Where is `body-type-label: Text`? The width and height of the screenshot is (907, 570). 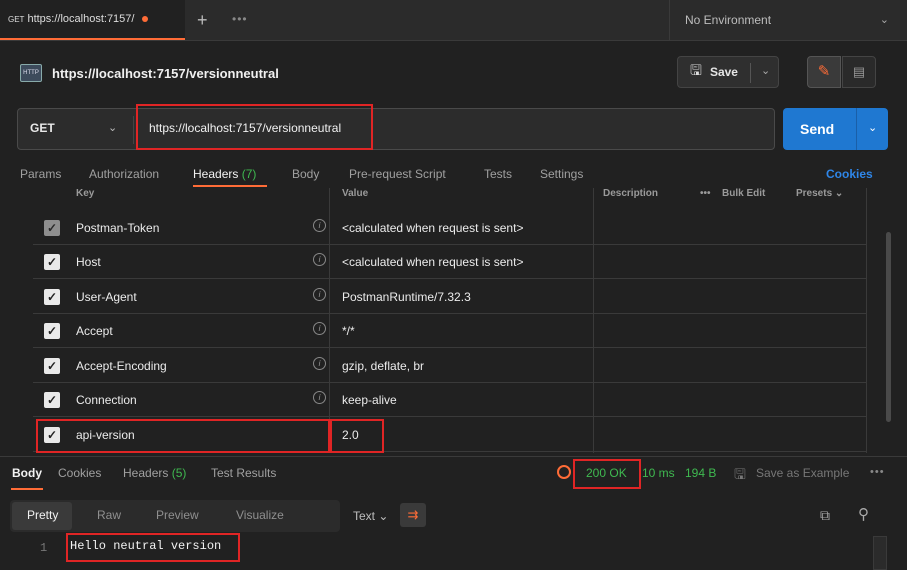
body-type-label: Text is located at coordinates (364, 516).